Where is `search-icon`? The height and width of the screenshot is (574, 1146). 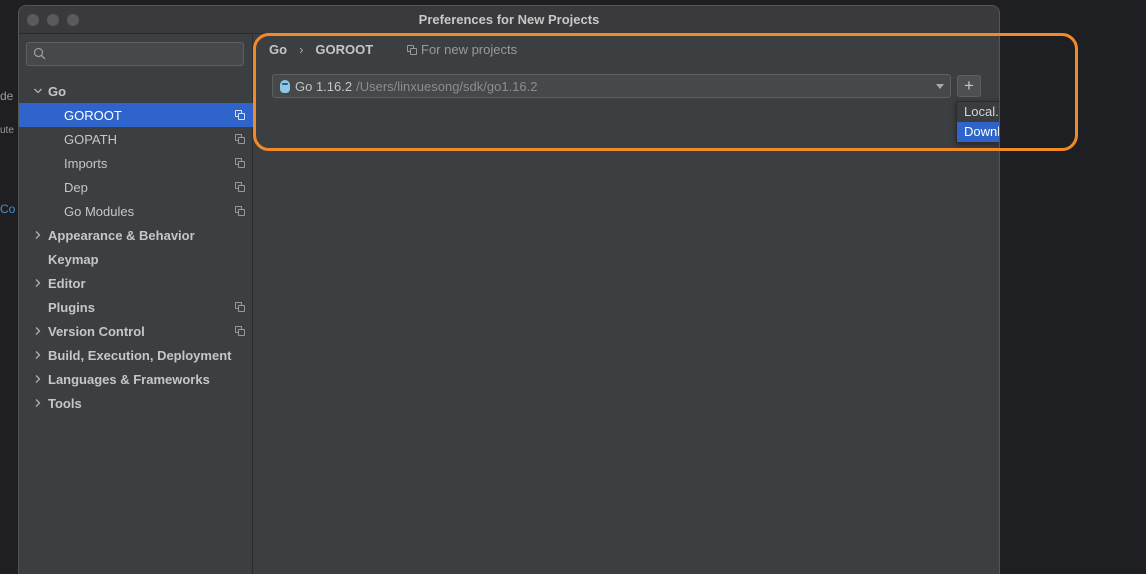 search-icon is located at coordinates (39, 53).